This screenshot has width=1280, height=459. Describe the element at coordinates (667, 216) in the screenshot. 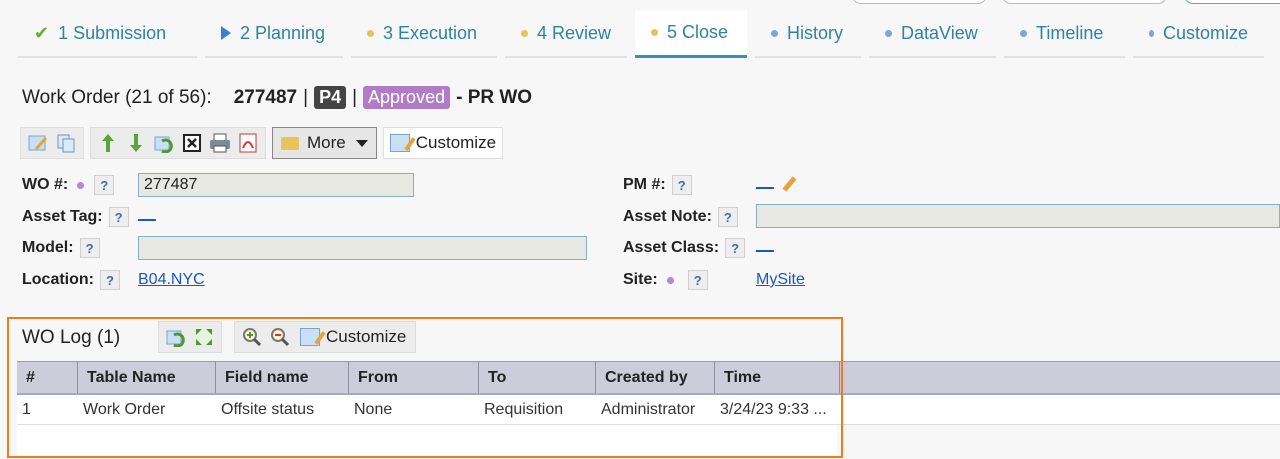

I see `asset-note-label: Asset Note:` at that location.